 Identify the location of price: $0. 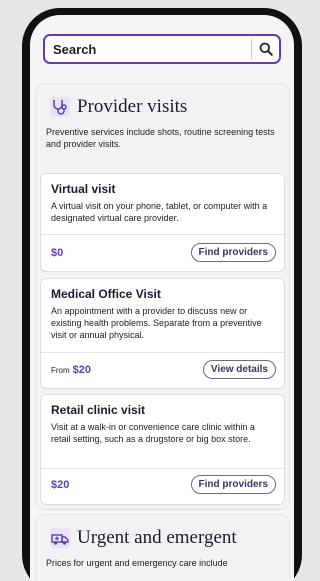
(57, 252).